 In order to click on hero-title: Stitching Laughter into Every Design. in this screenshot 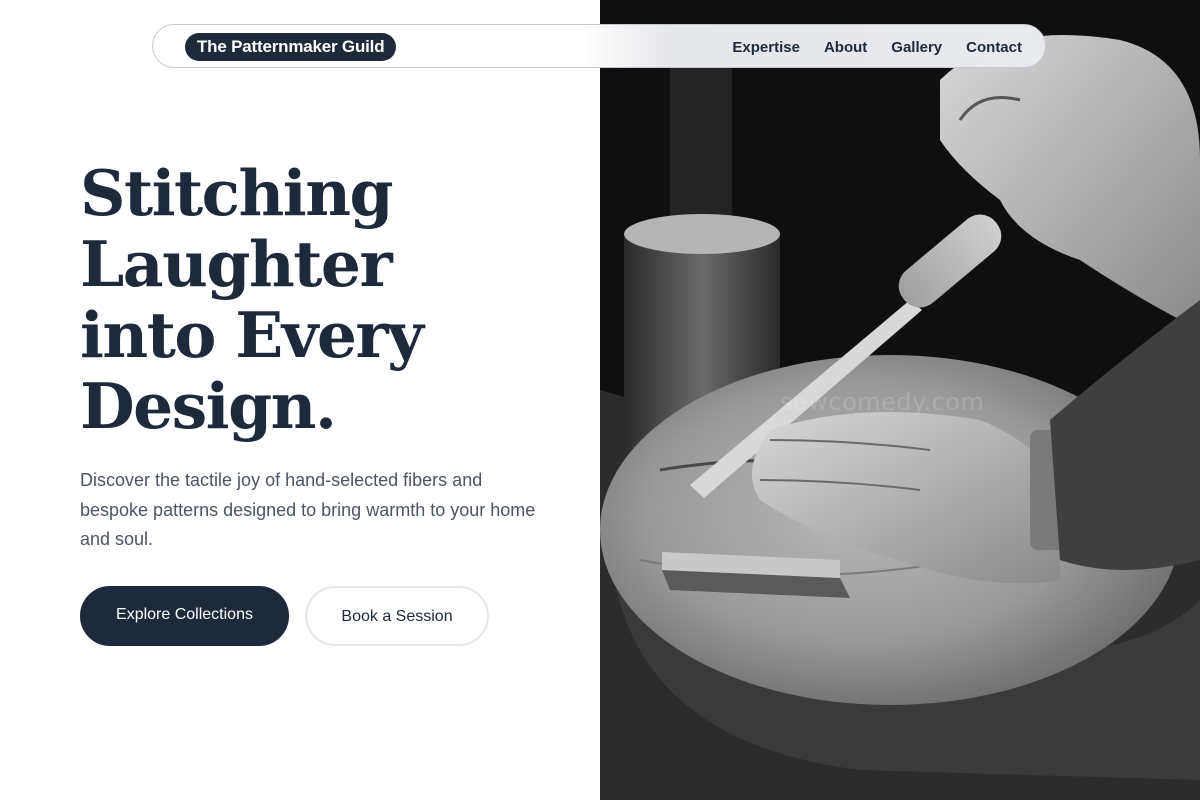, I will do `click(320, 300)`.